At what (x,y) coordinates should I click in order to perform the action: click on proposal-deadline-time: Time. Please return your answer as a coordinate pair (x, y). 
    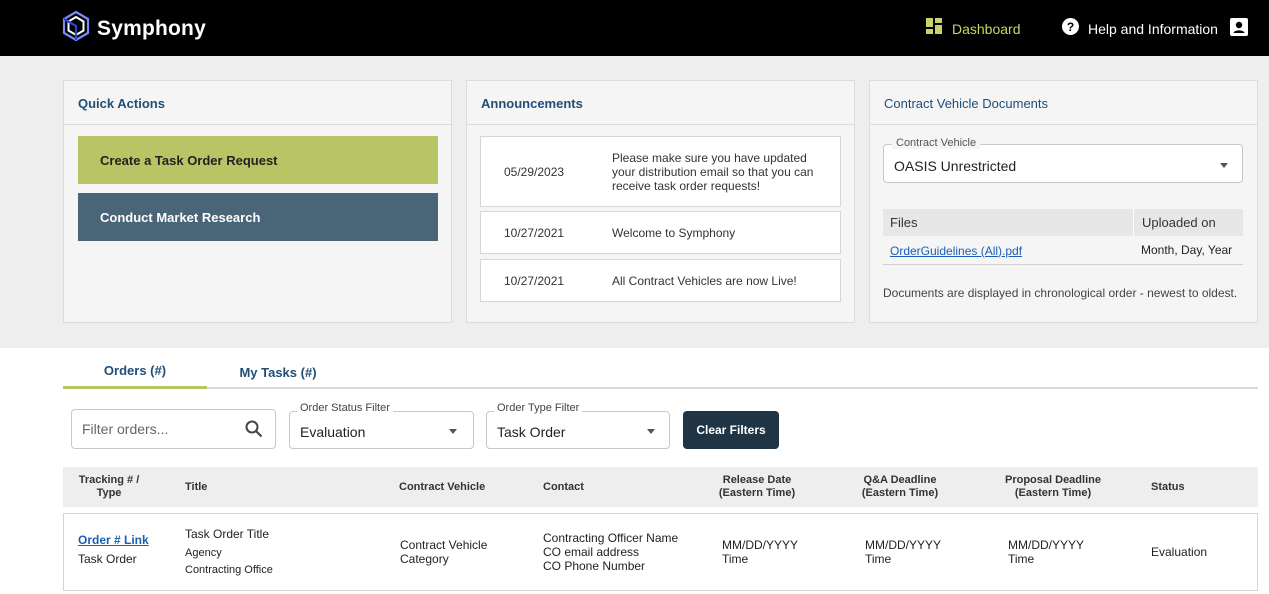
    Looking at the image, I should click on (1021, 559).